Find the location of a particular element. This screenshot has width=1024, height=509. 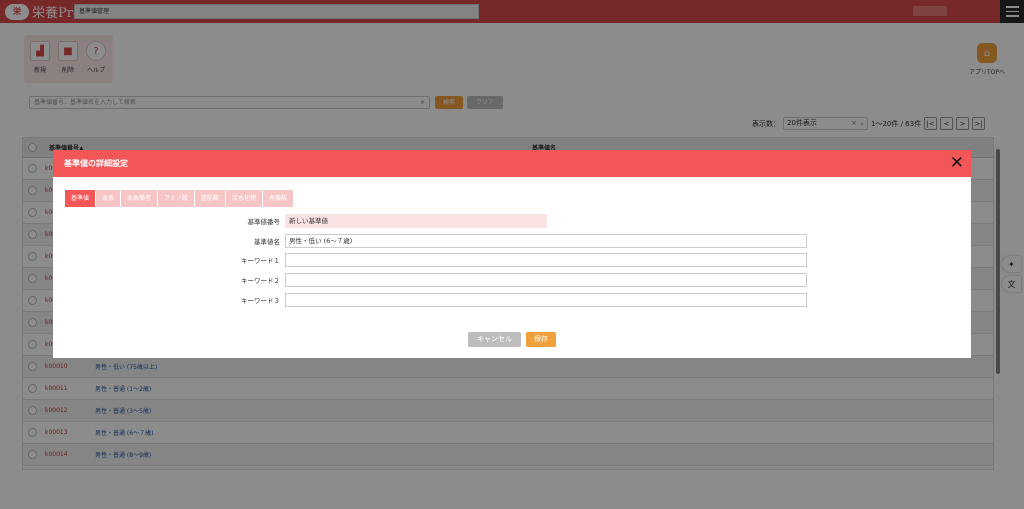

tab-3: アミノ酸 is located at coordinates (176, 198).